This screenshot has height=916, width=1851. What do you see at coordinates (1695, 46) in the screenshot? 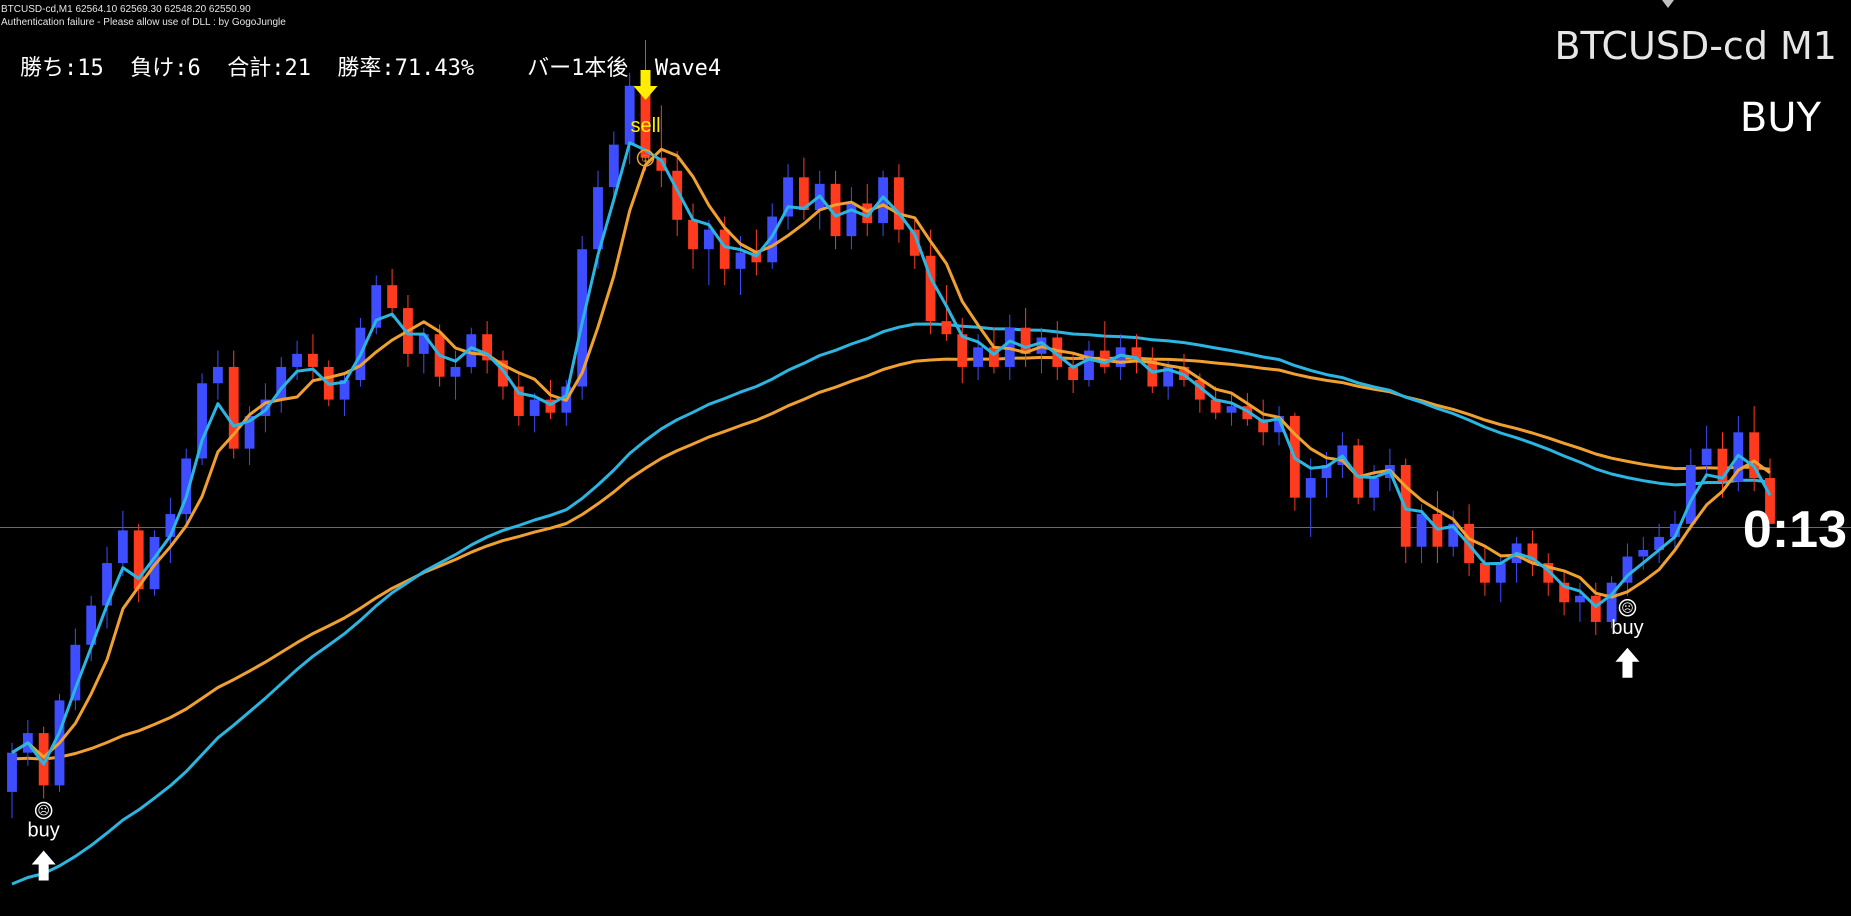
I see `symbol-title: BTCUSD-cd M1` at bounding box center [1695, 46].